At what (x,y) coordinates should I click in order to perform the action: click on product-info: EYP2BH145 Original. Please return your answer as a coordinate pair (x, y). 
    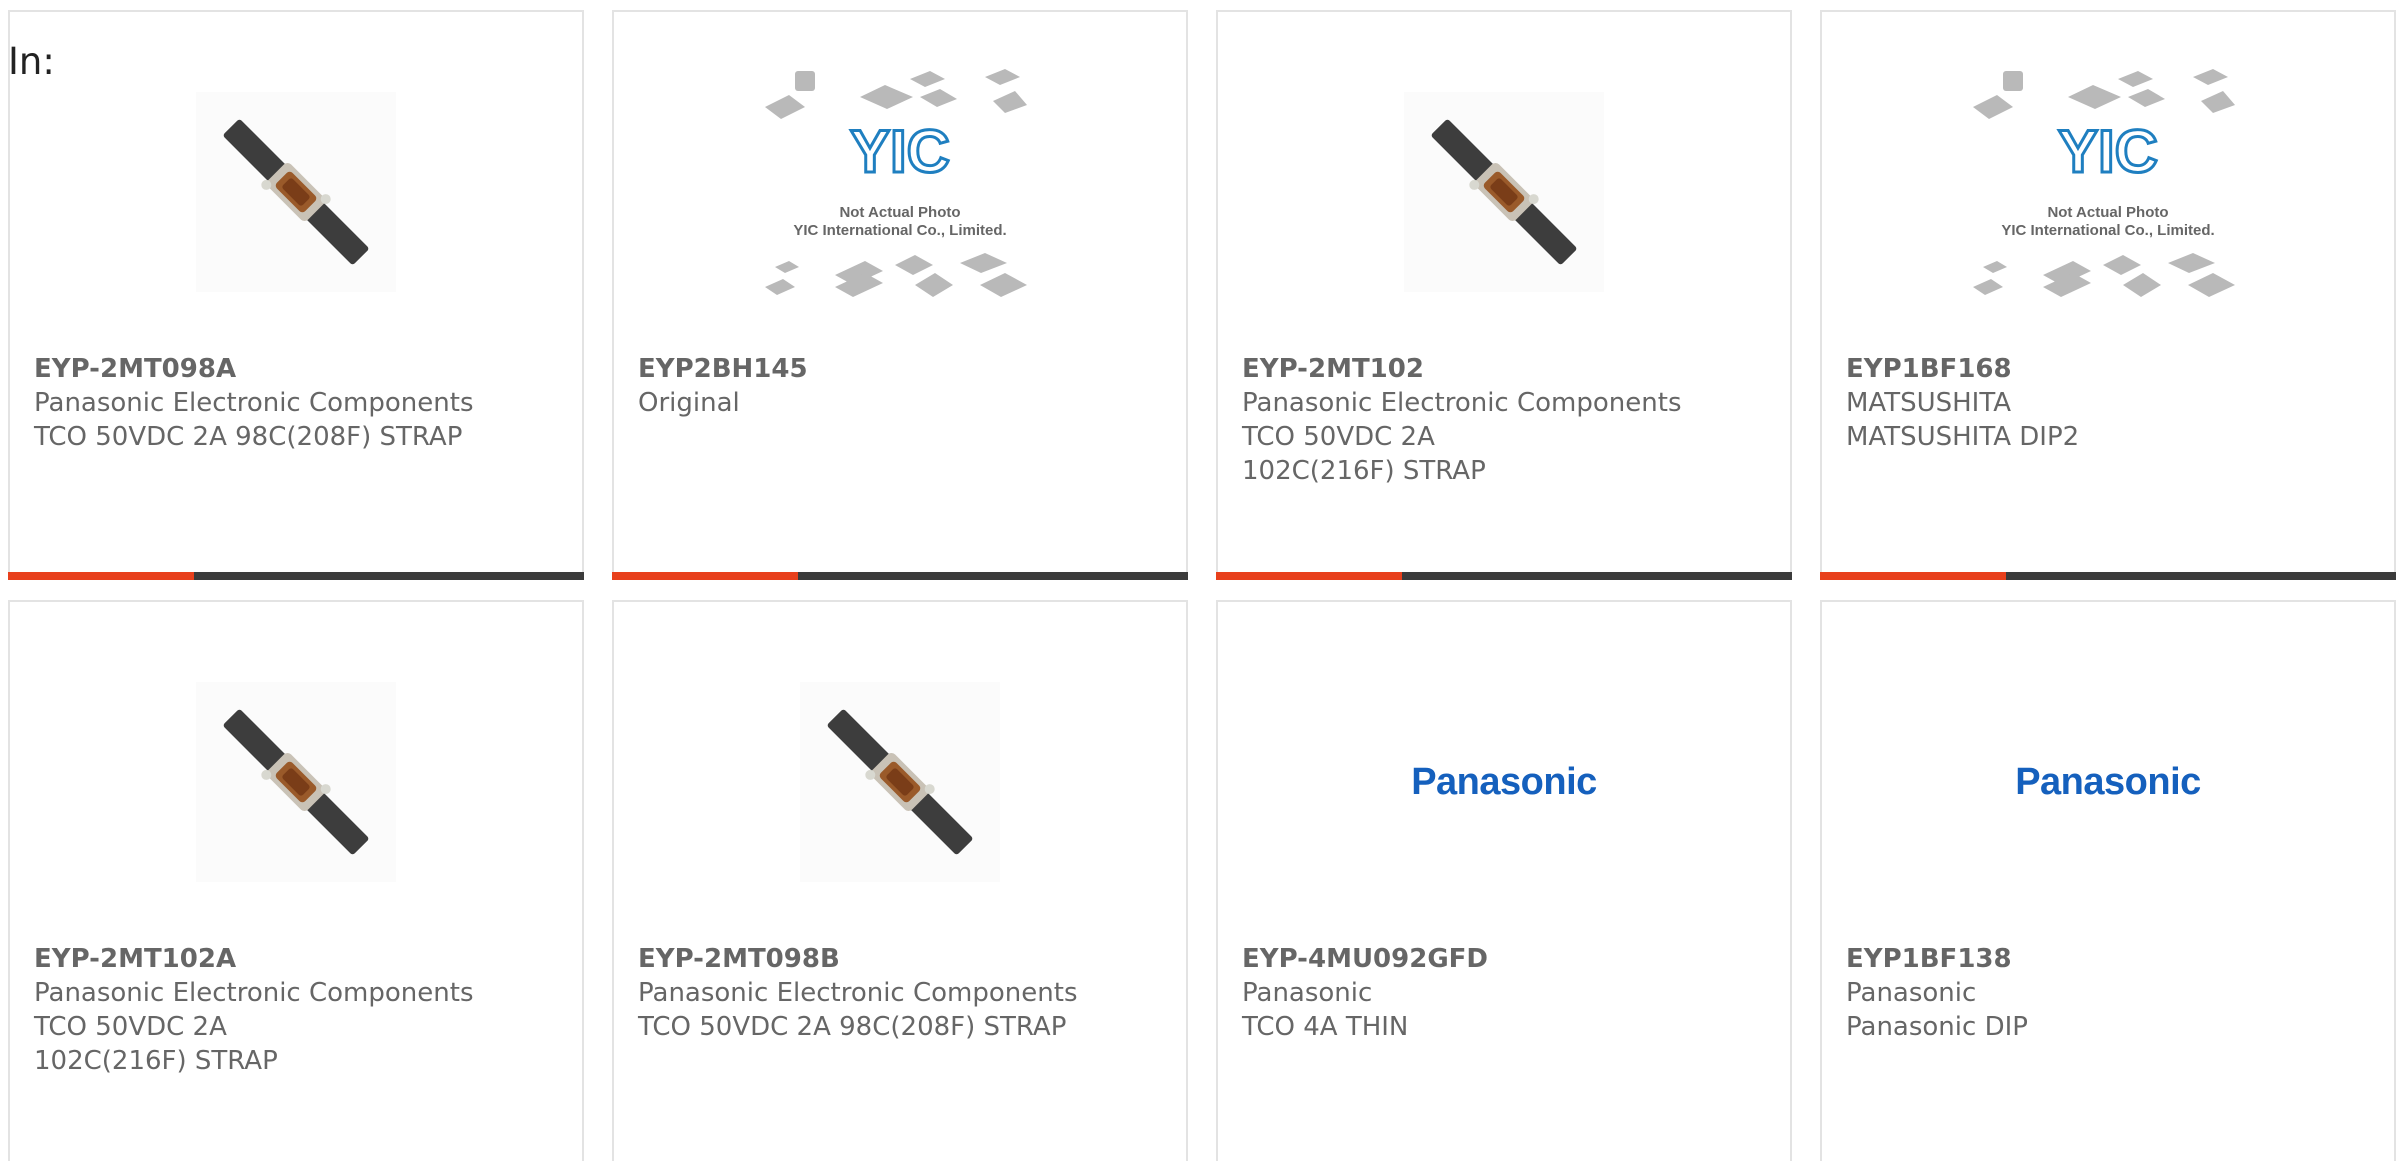
    Looking at the image, I should click on (900, 386).